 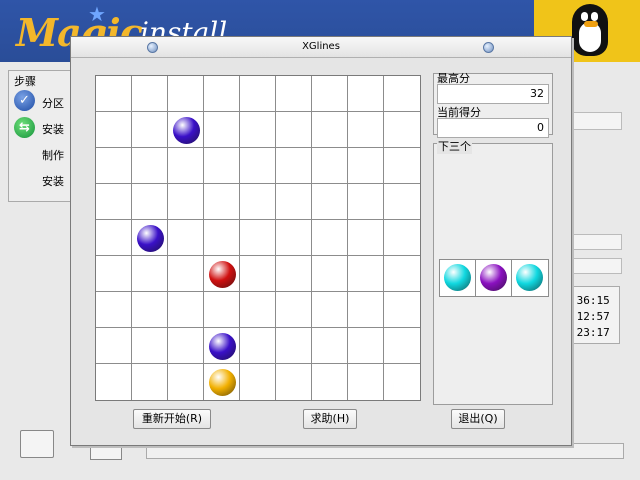 What do you see at coordinates (53, 103) in the screenshot?
I see `step-partition: 分区` at bounding box center [53, 103].